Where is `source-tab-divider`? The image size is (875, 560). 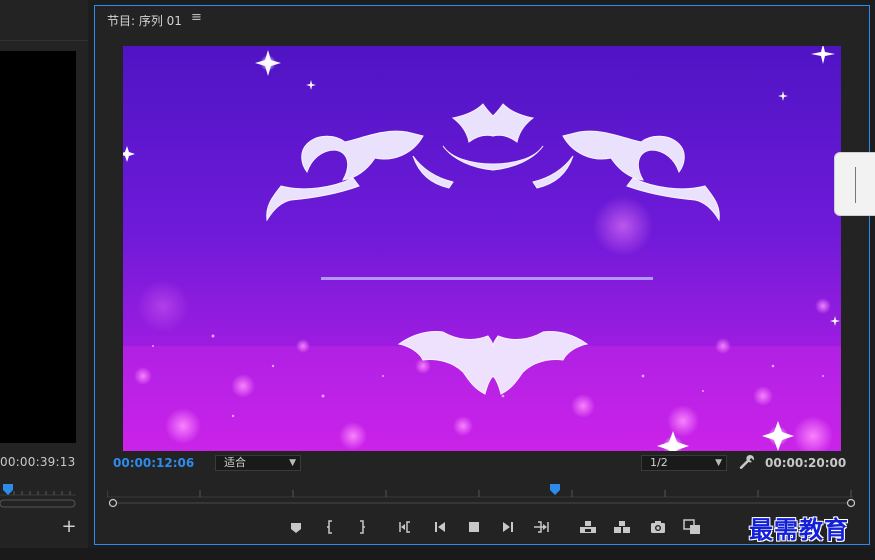 source-tab-divider is located at coordinates (44, 40).